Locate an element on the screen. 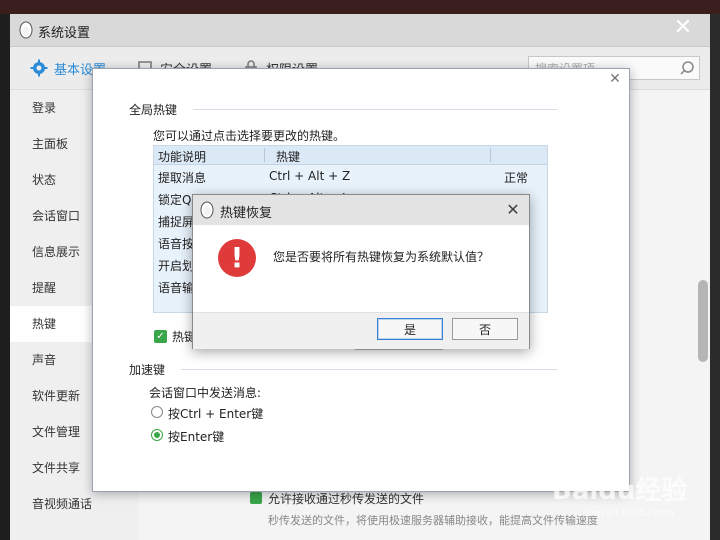 The image size is (720, 540). desktop-right-strip is located at coordinates (715, 277).